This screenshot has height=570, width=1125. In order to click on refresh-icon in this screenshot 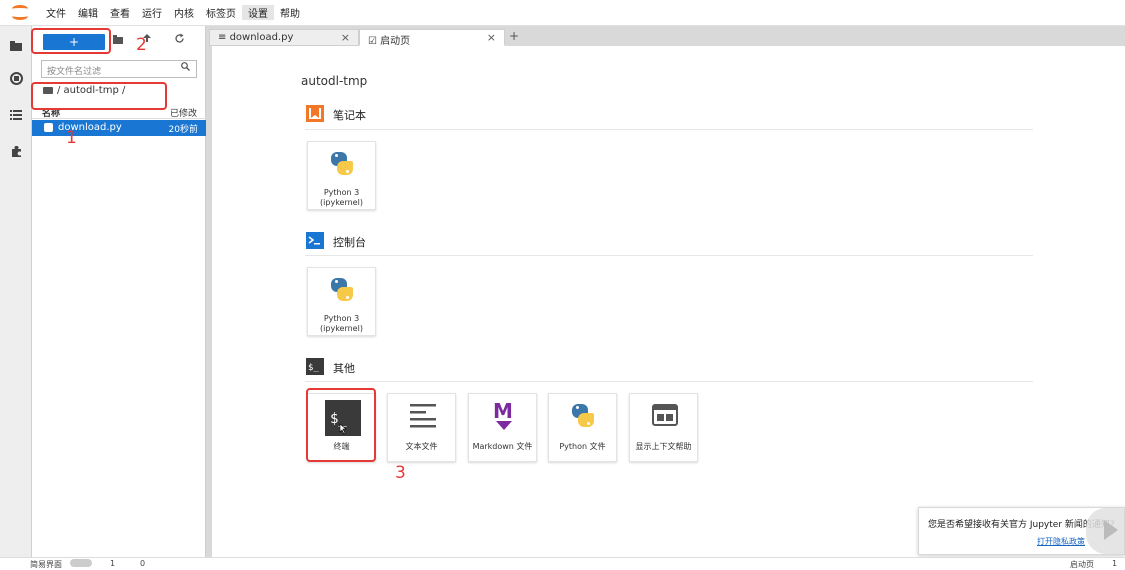, I will do `click(179, 40)`.